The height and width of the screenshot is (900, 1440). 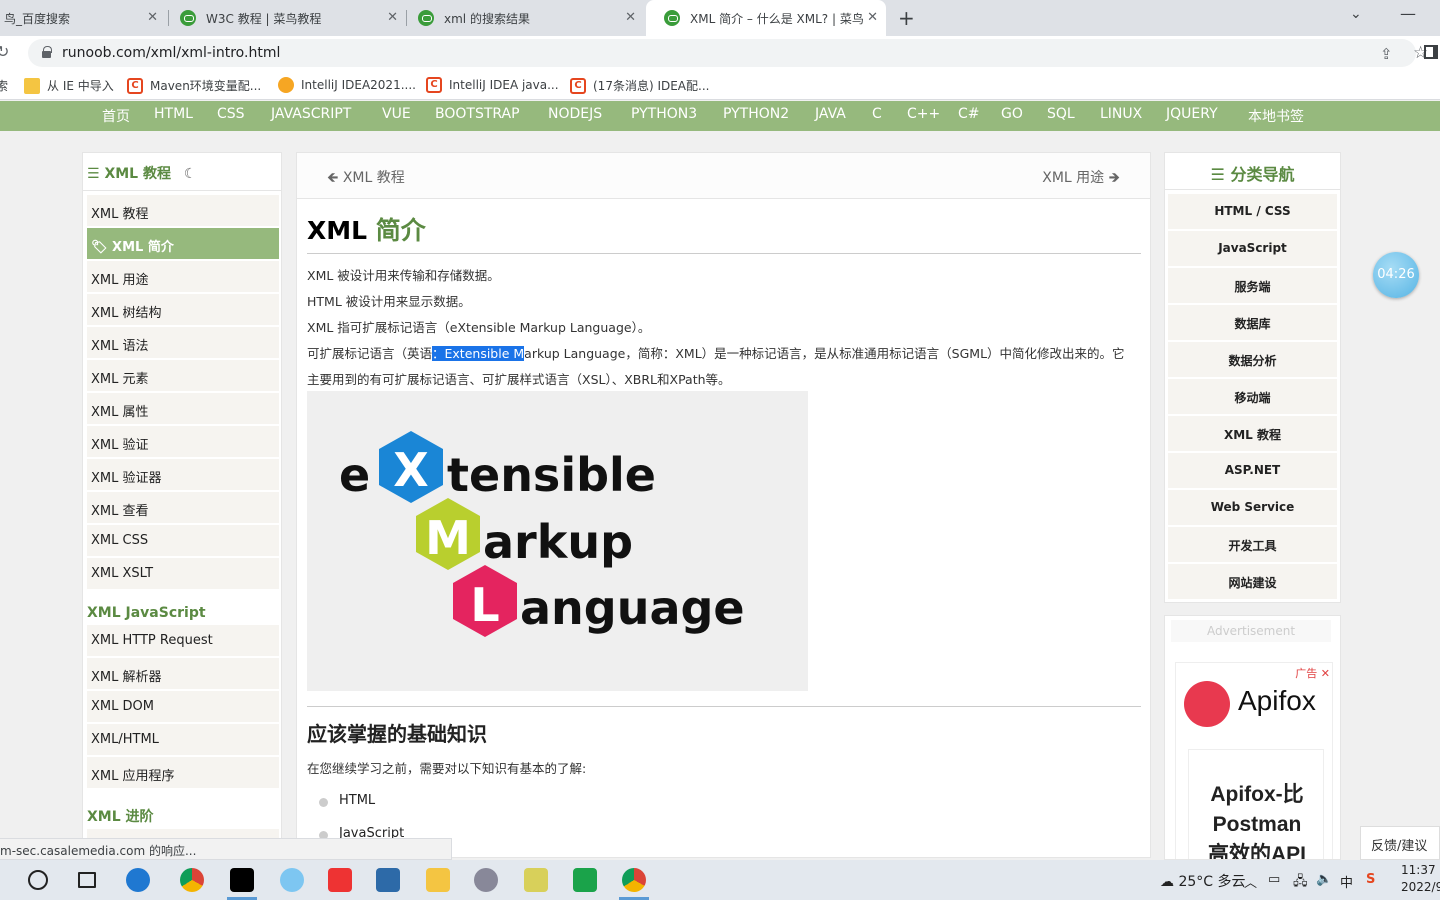 What do you see at coordinates (830, 114) in the screenshot?
I see `nav-item: JAVA` at bounding box center [830, 114].